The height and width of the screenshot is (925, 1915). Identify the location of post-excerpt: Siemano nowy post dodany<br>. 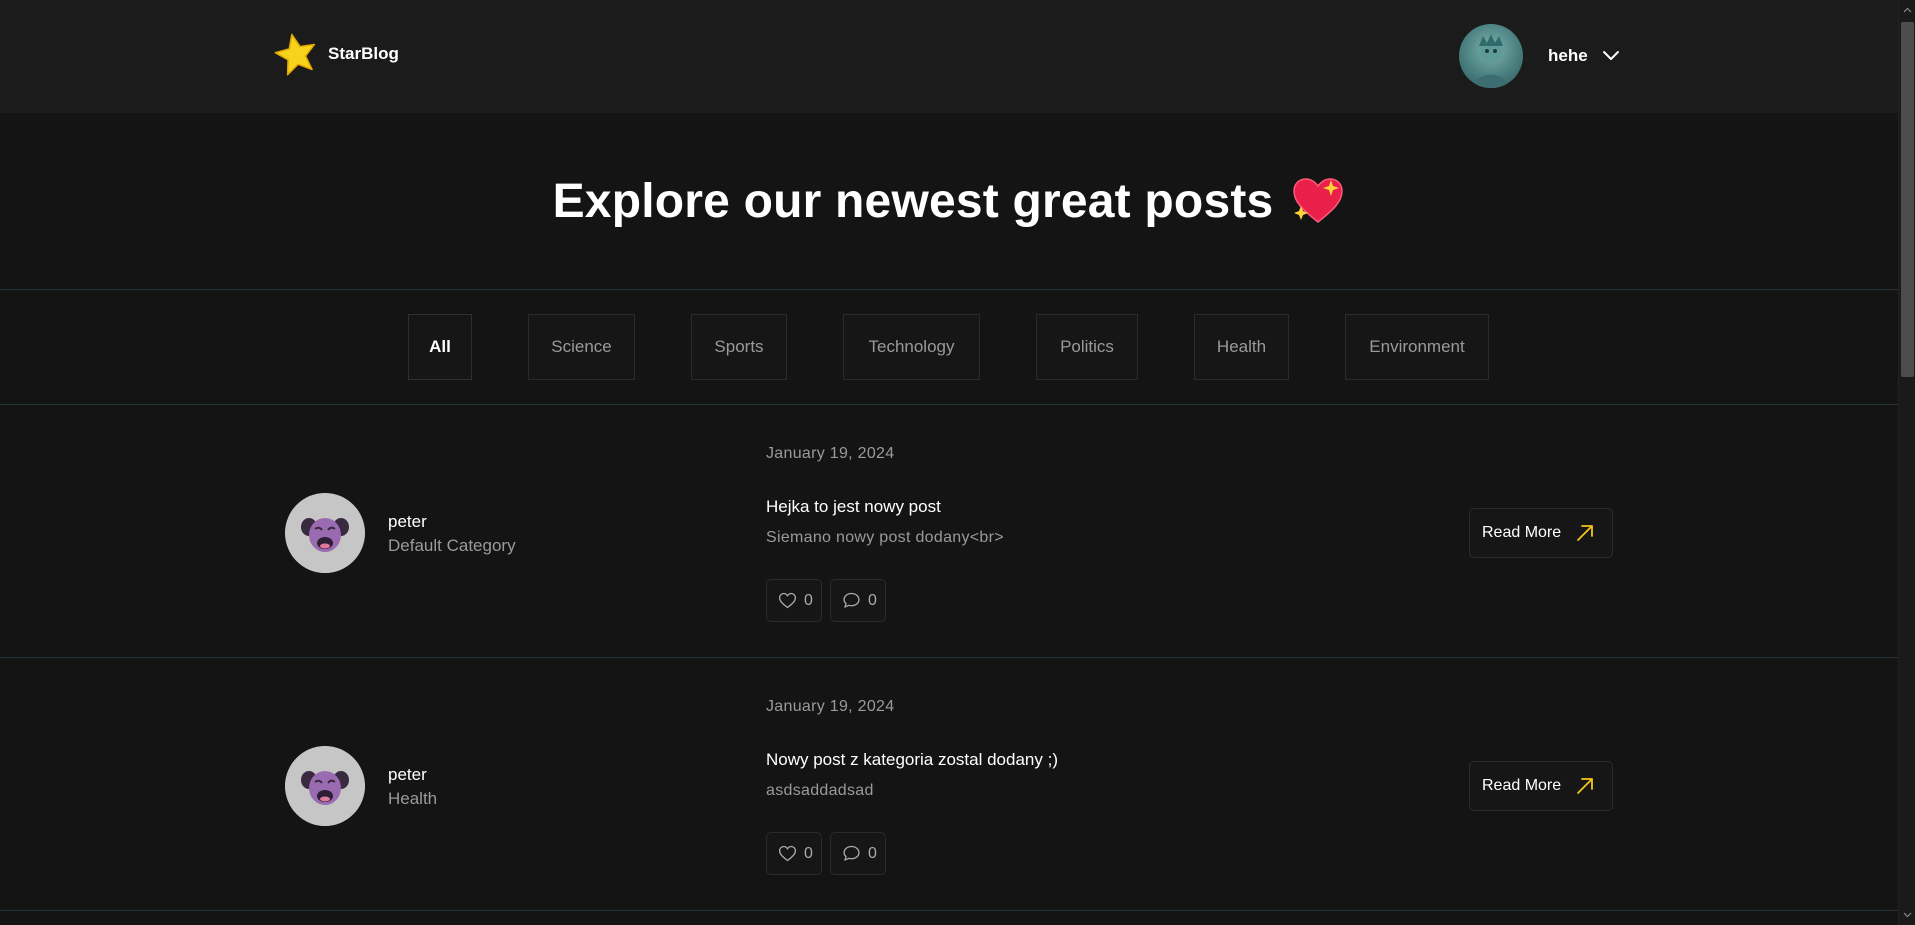
(885, 537).